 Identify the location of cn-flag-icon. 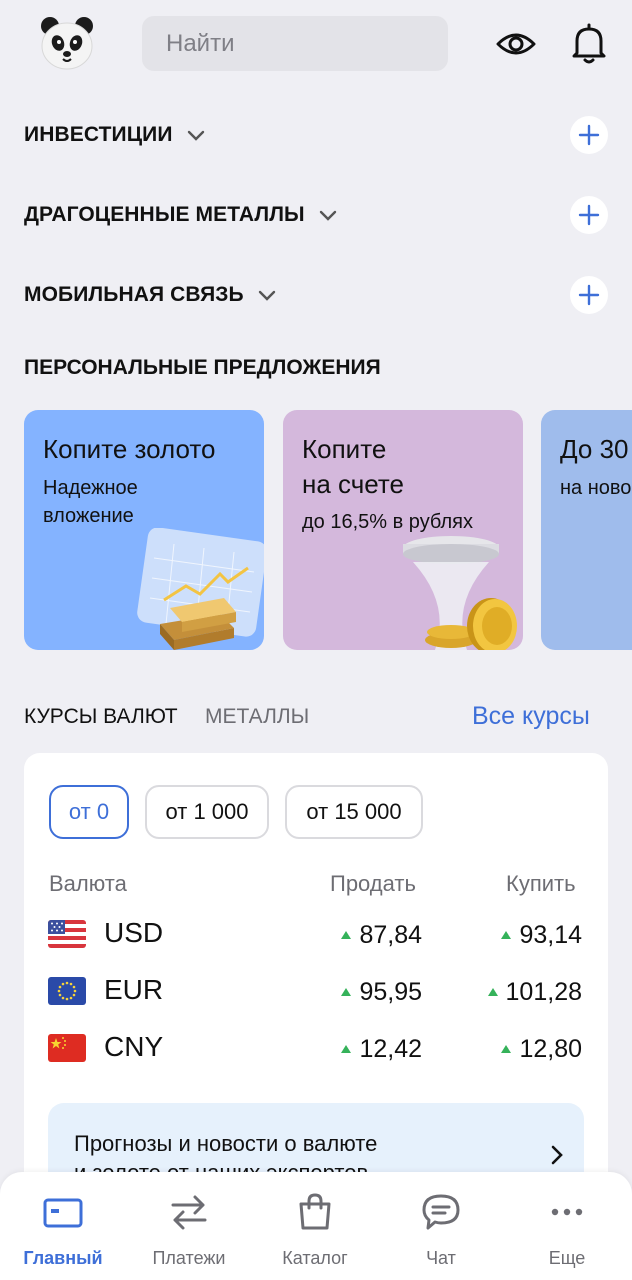
(67, 1048).